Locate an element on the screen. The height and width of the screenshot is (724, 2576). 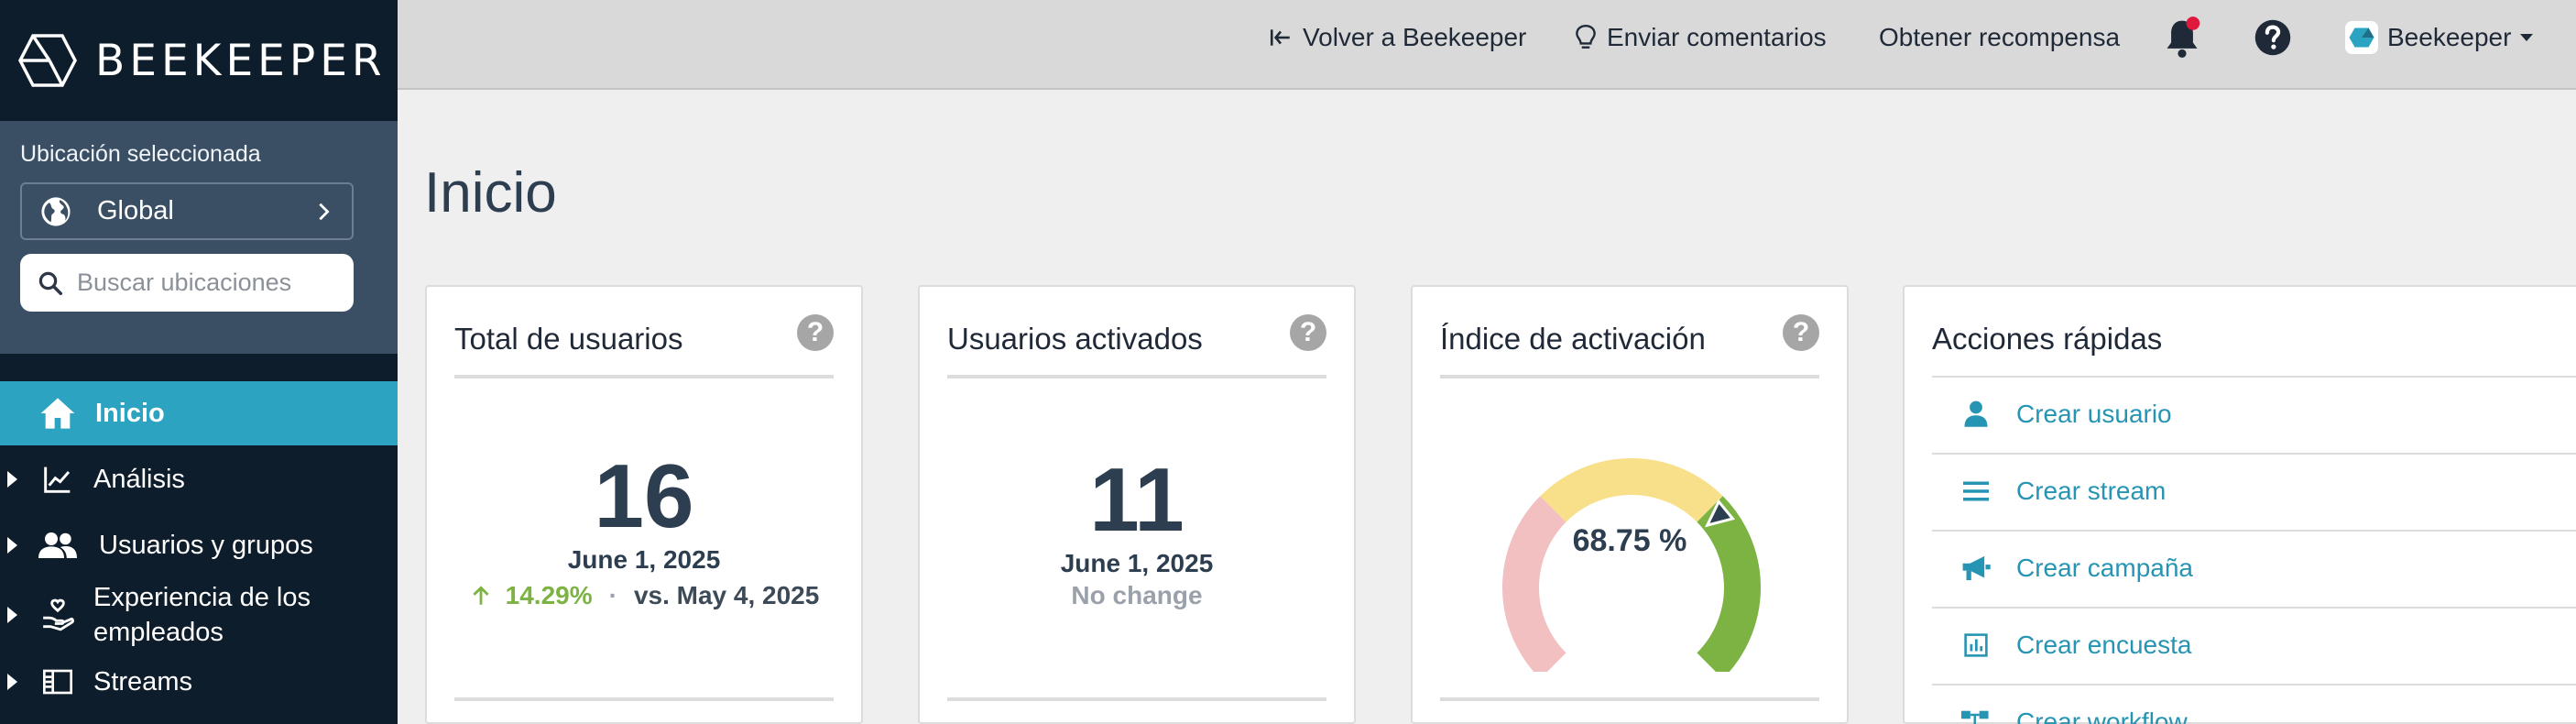
chevron-down-icon is located at coordinates (2527, 37).